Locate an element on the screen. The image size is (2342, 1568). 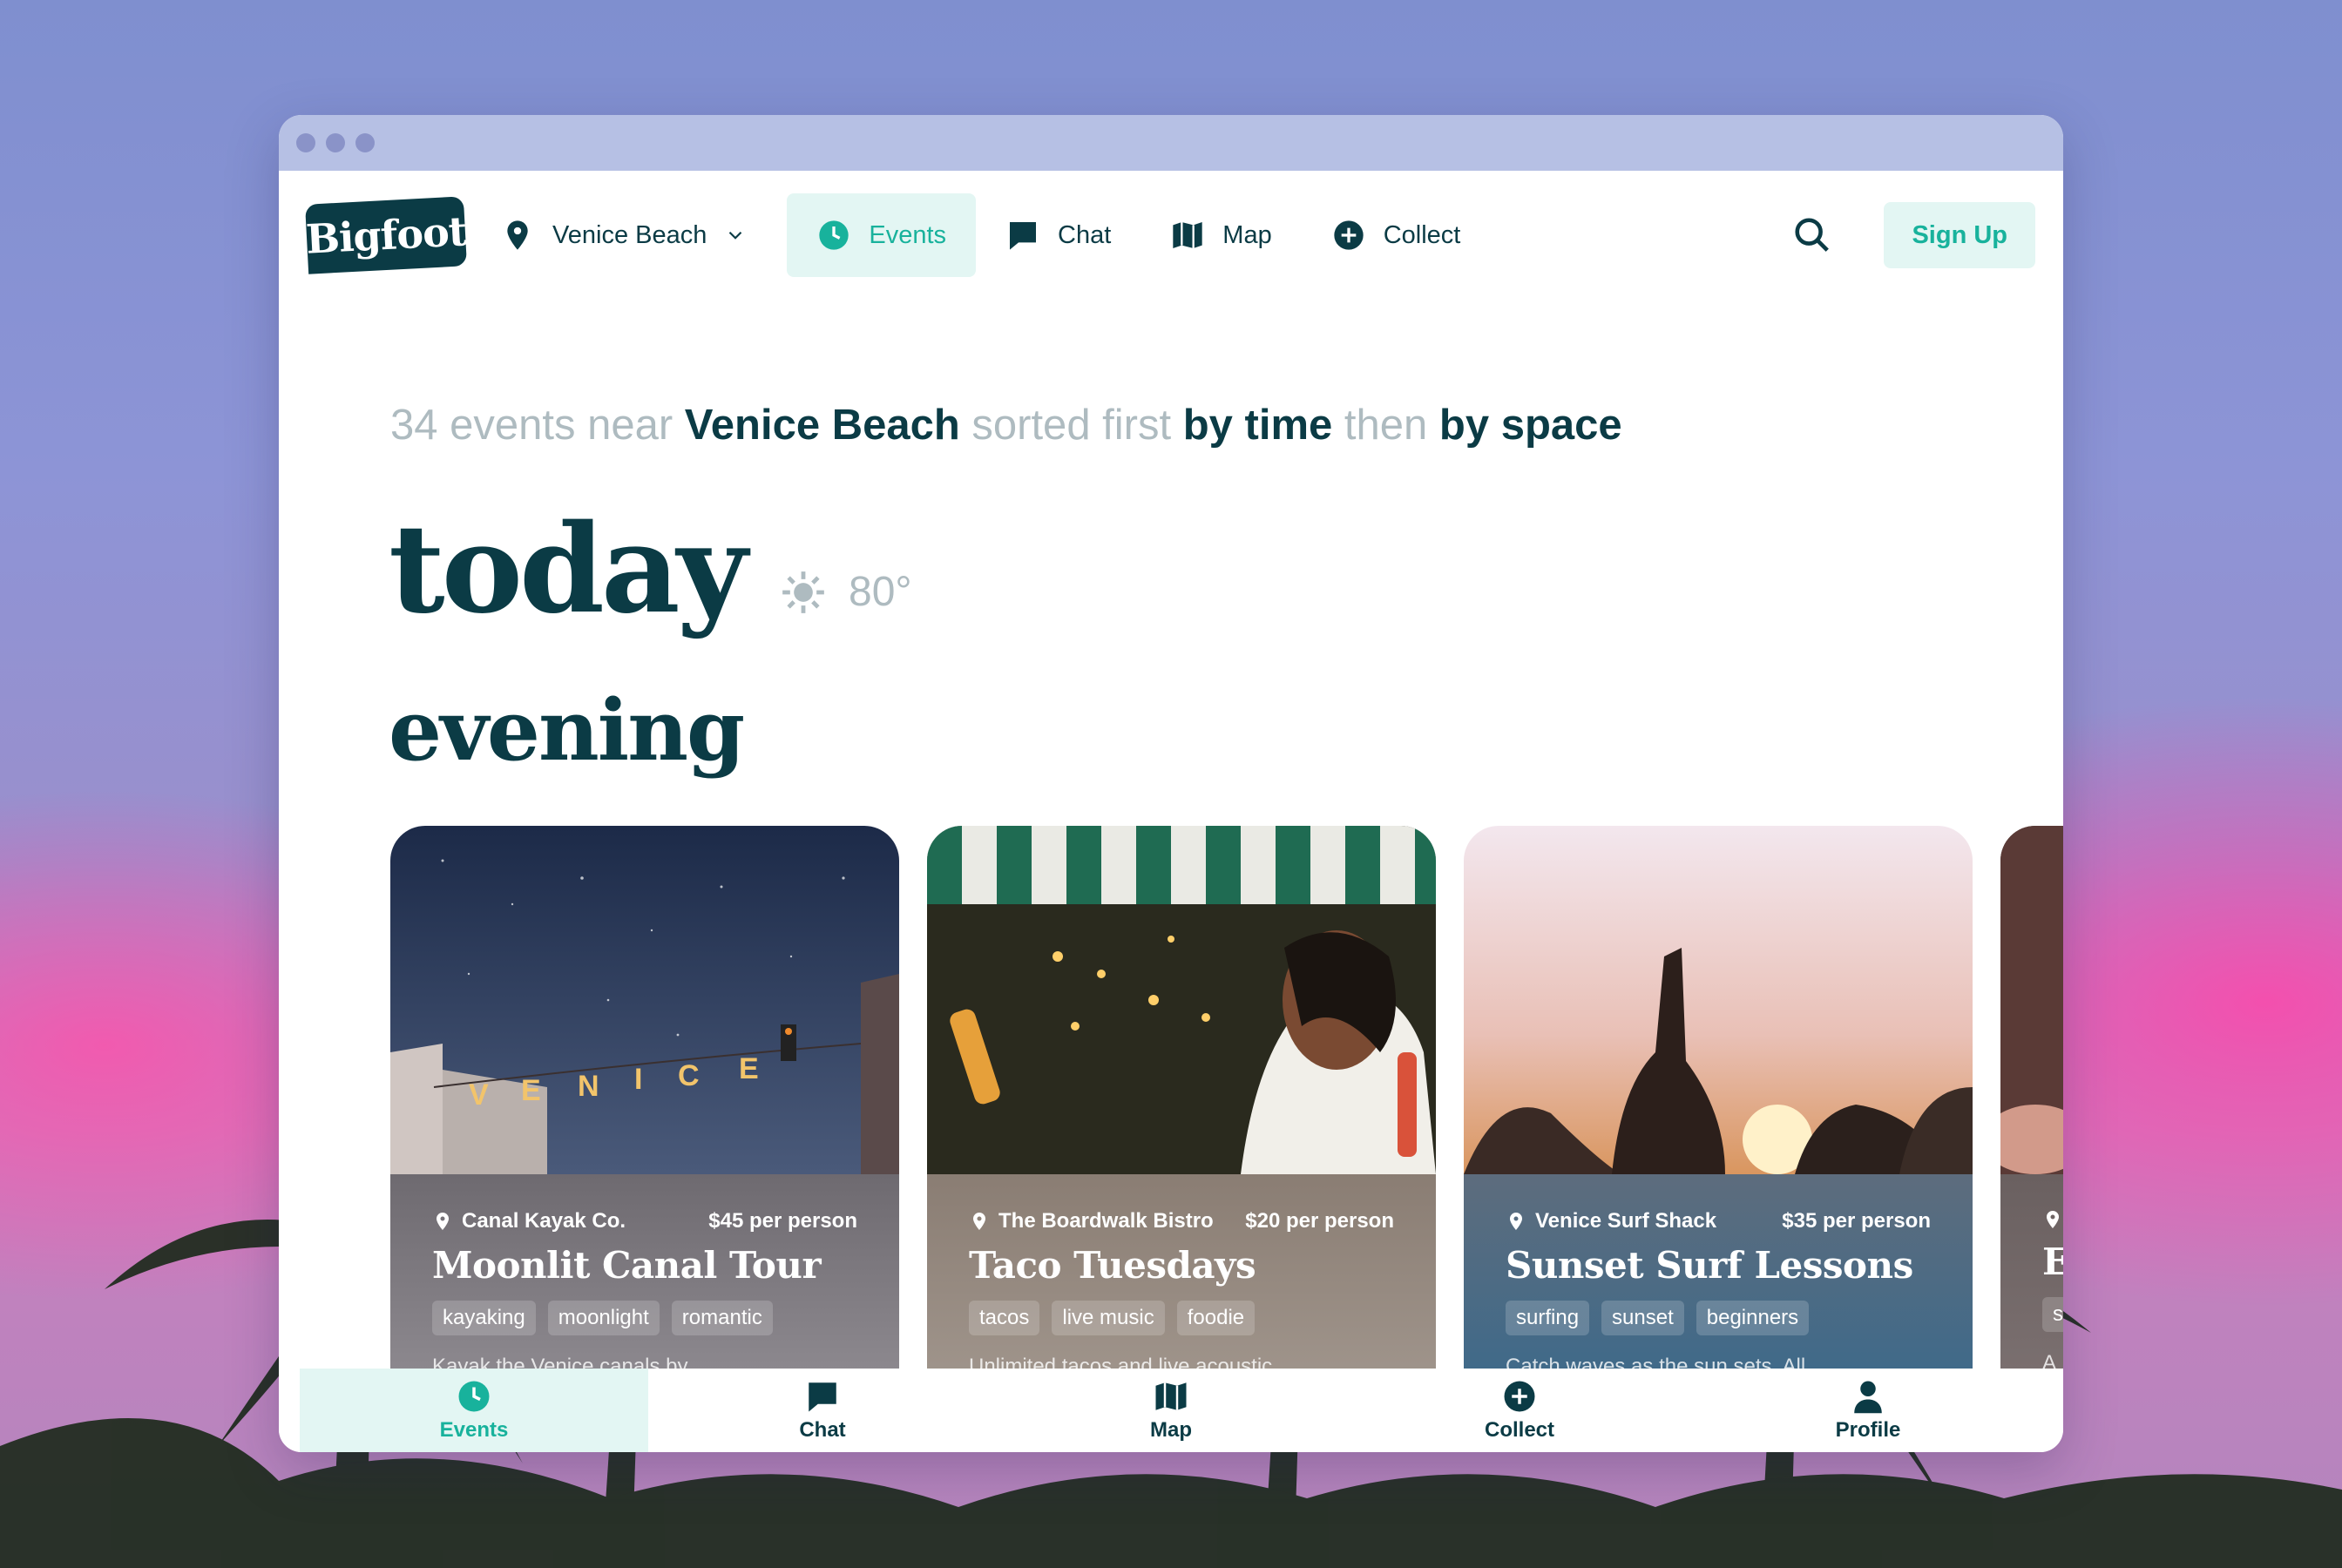
svg-text: I is located at coordinates (638, 1079).